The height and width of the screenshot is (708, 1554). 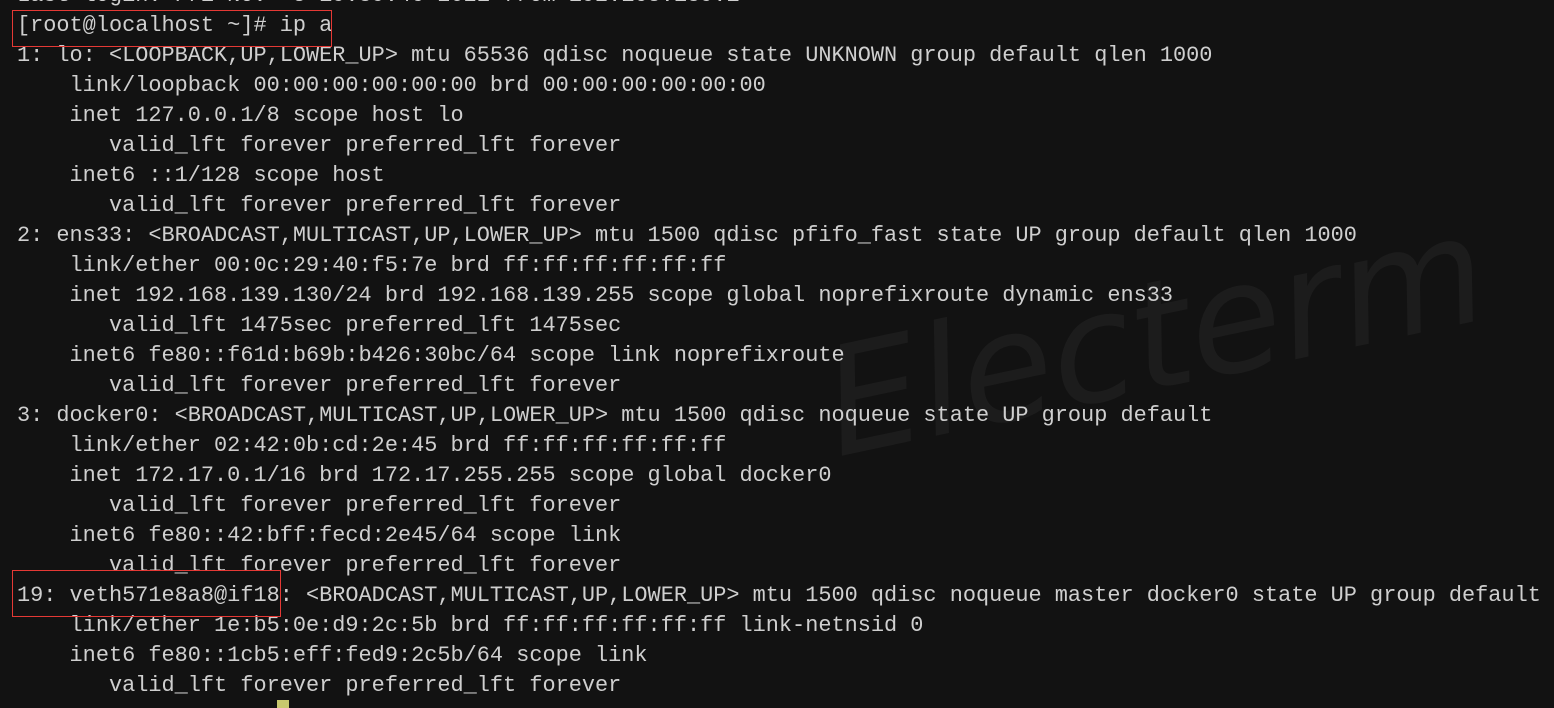 I want to click on terminal-line: valid_lft 1475sec preferred_lft 1475sec, so click(x=319, y=325).